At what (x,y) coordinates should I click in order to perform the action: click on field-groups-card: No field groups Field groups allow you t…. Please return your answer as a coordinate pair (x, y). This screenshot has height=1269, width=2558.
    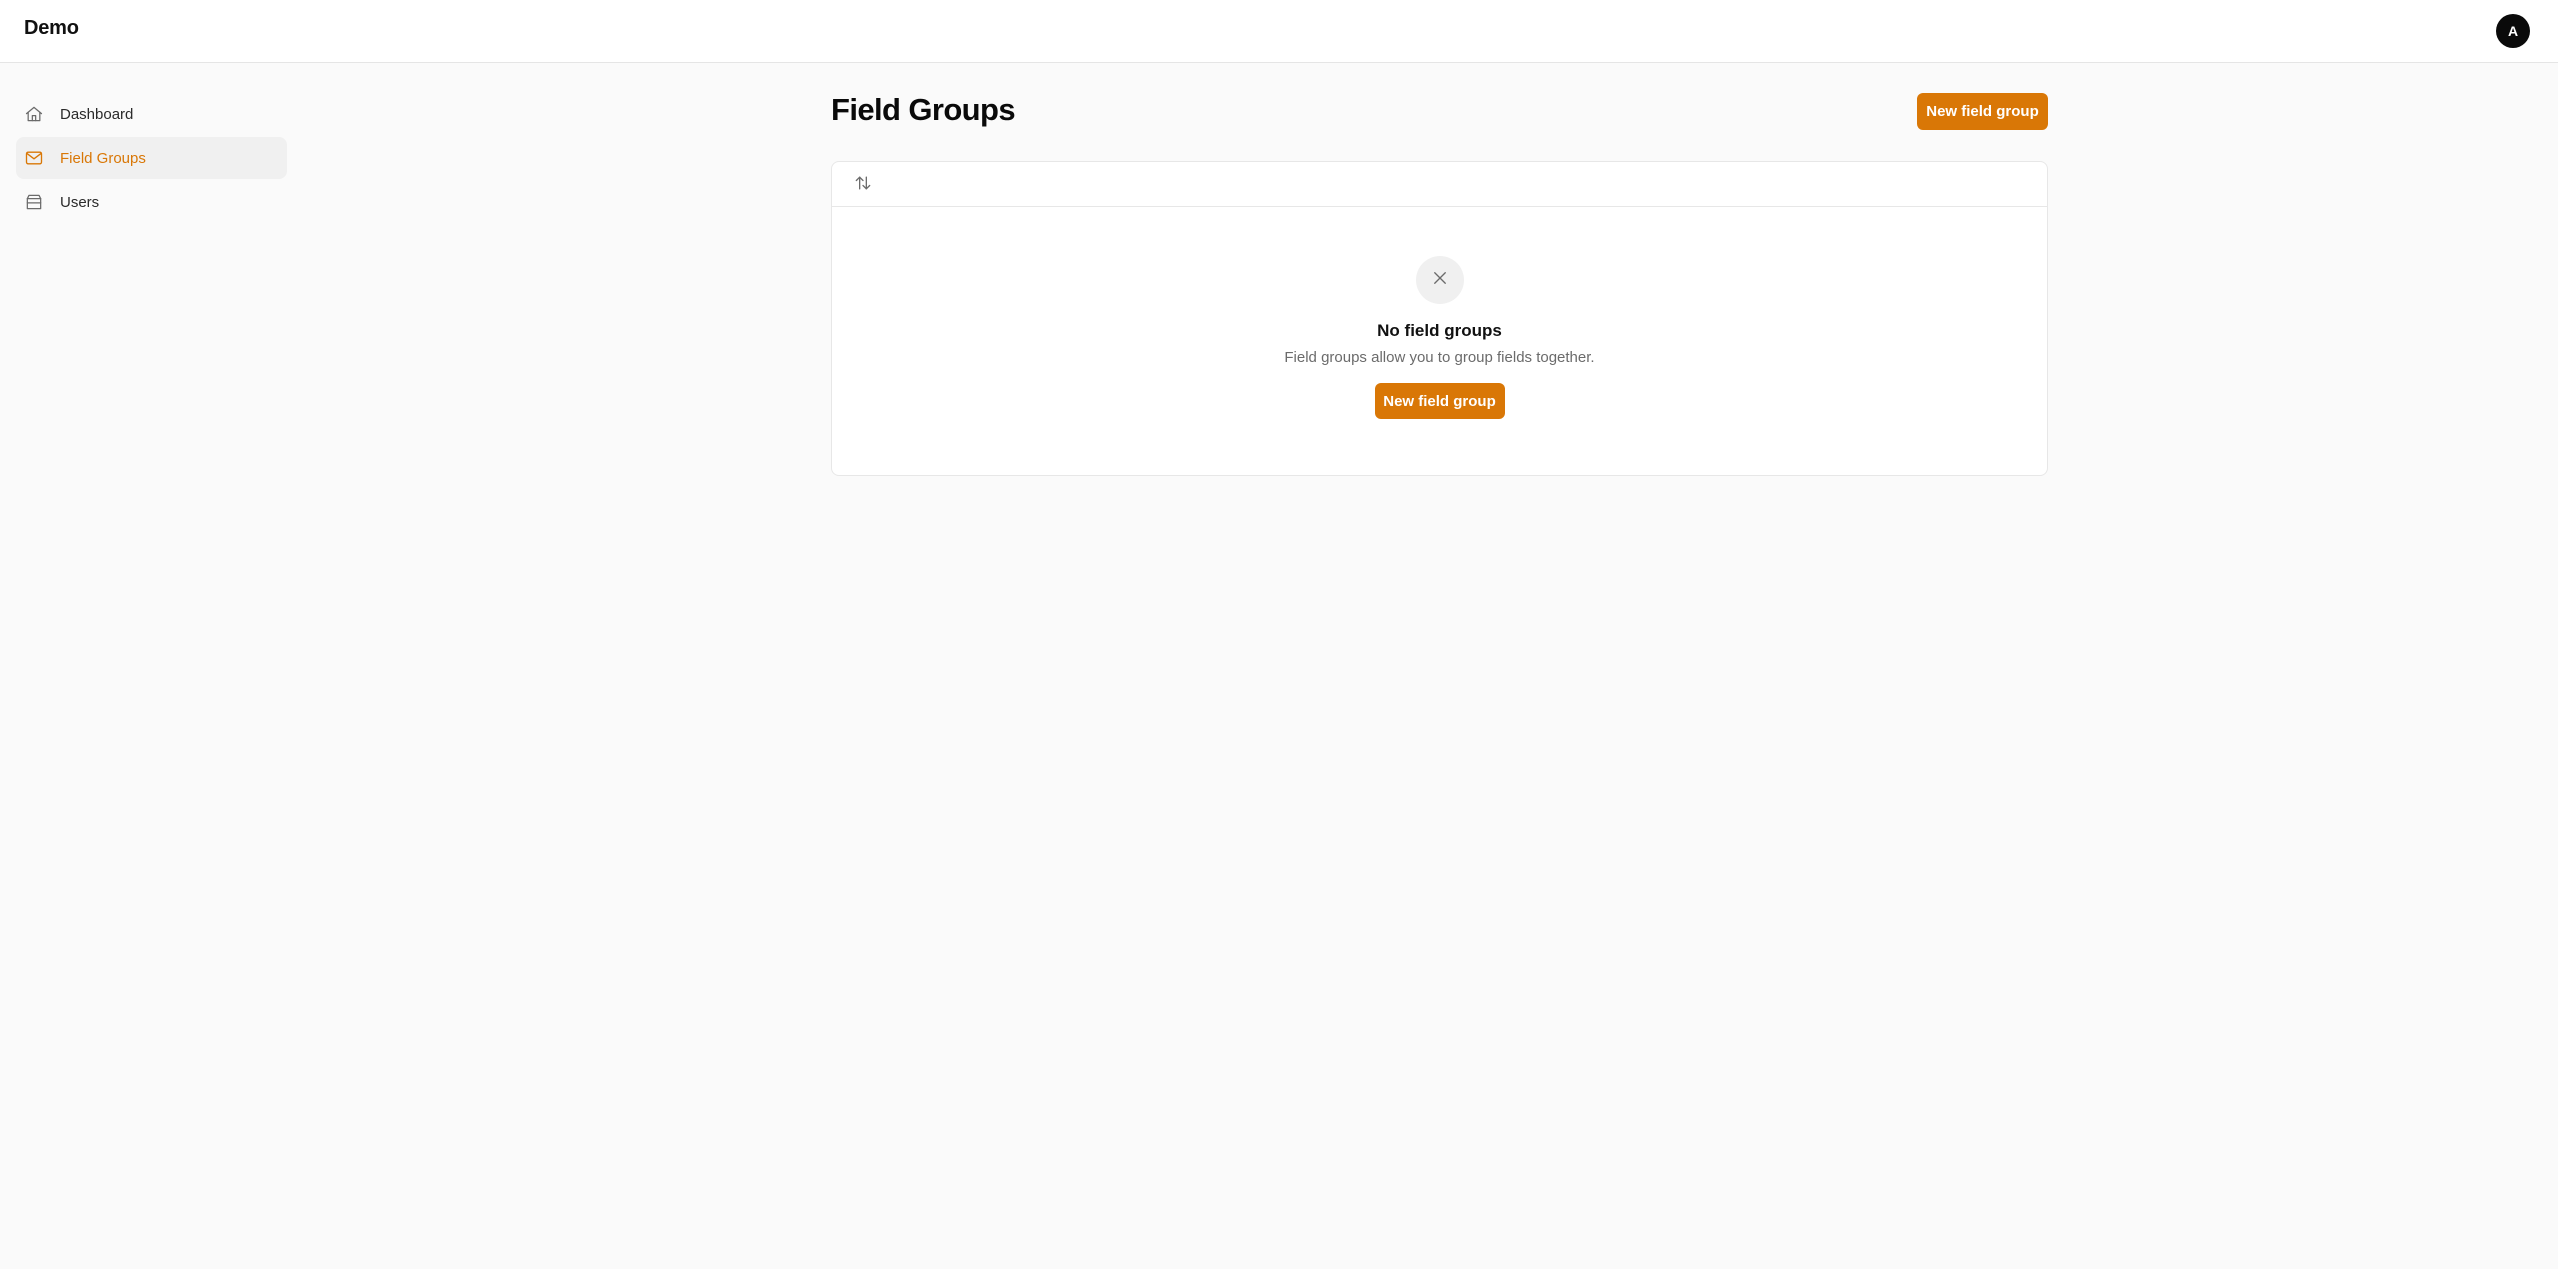
    Looking at the image, I should click on (1439, 318).